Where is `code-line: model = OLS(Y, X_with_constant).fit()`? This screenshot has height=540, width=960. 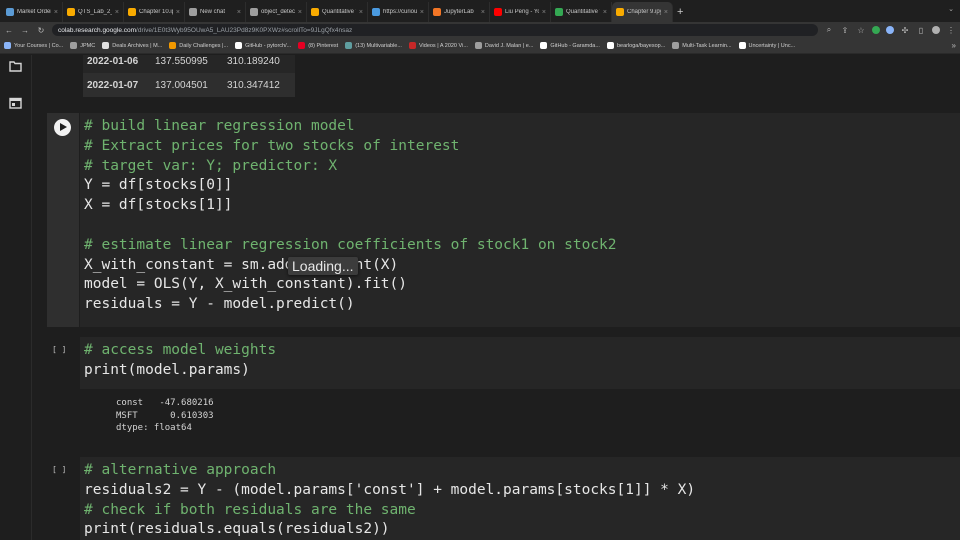
code-line: model = OLS(Y, X_with_constant).fit() is located at coordinates (246, 284).